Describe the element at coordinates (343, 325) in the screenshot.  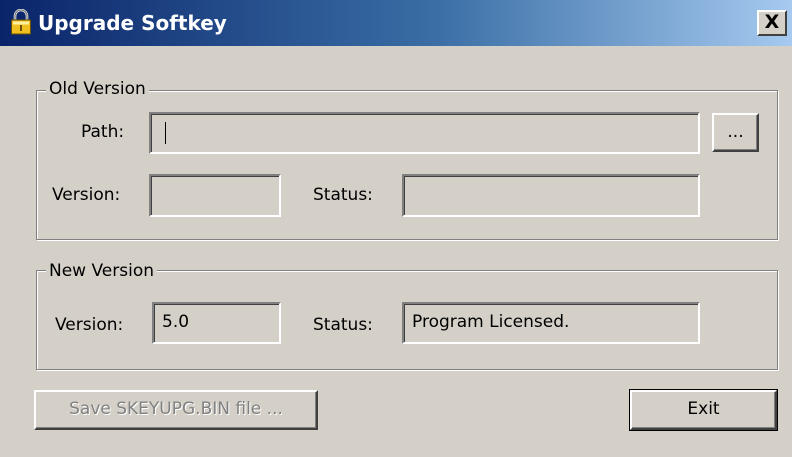
I see `new-status-label: Status:` at that location.